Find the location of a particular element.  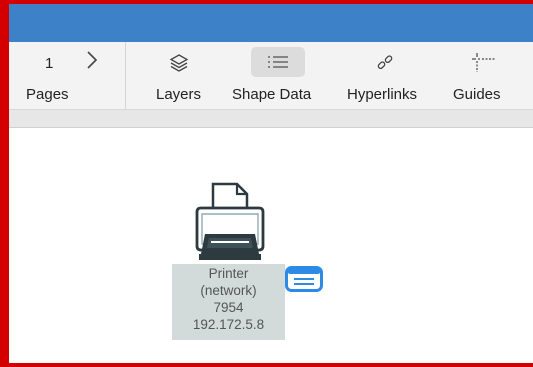

next-page-chevron-icon is located at coordinates (92, 60).